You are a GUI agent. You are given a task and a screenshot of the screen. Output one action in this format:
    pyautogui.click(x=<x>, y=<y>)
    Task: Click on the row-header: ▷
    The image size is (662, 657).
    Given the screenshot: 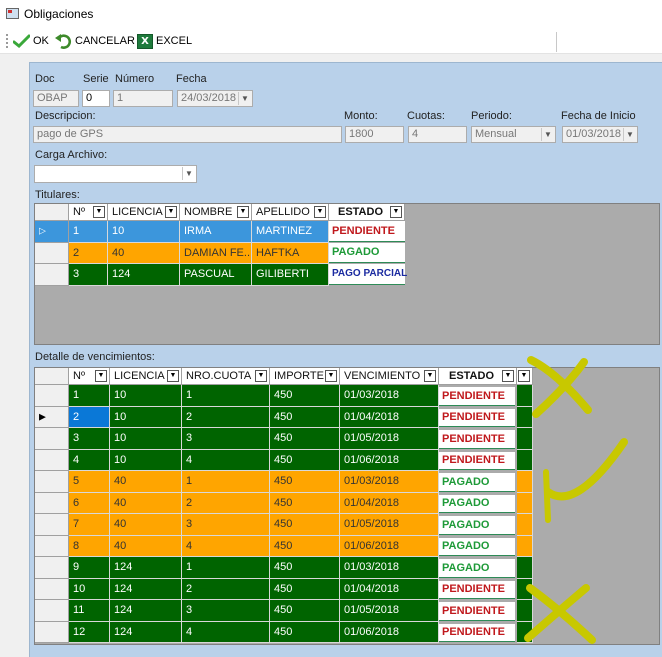 What is the action you would take?
    pyautogui.click(x=52, y=232)
    